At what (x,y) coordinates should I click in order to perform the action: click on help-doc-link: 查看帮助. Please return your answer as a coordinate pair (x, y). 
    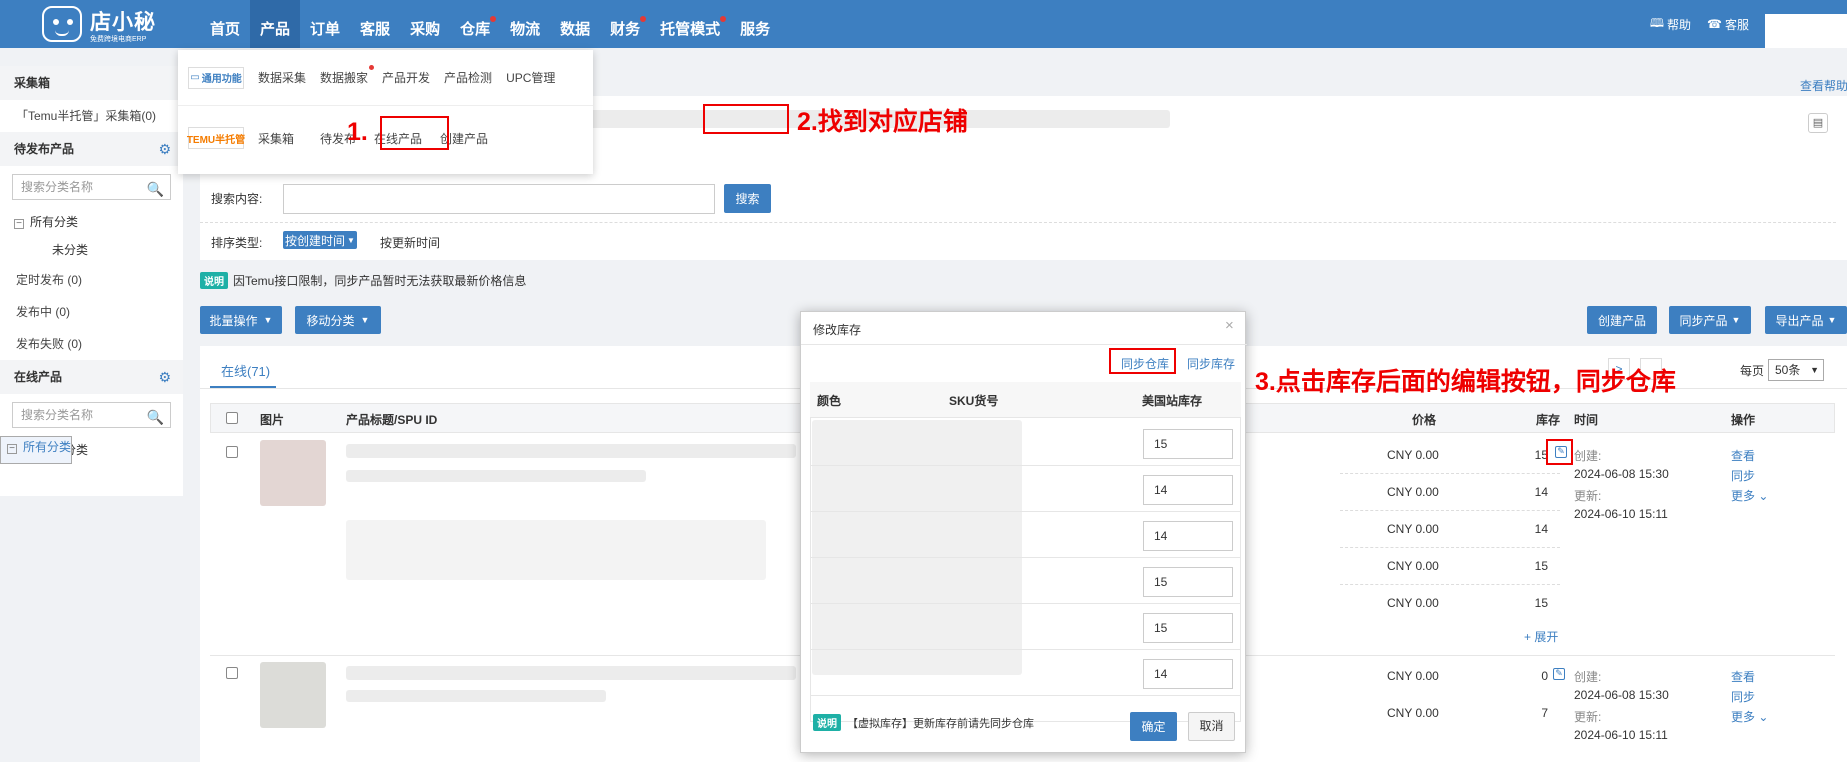
    Looking at the image, I should click on (1823, 85).